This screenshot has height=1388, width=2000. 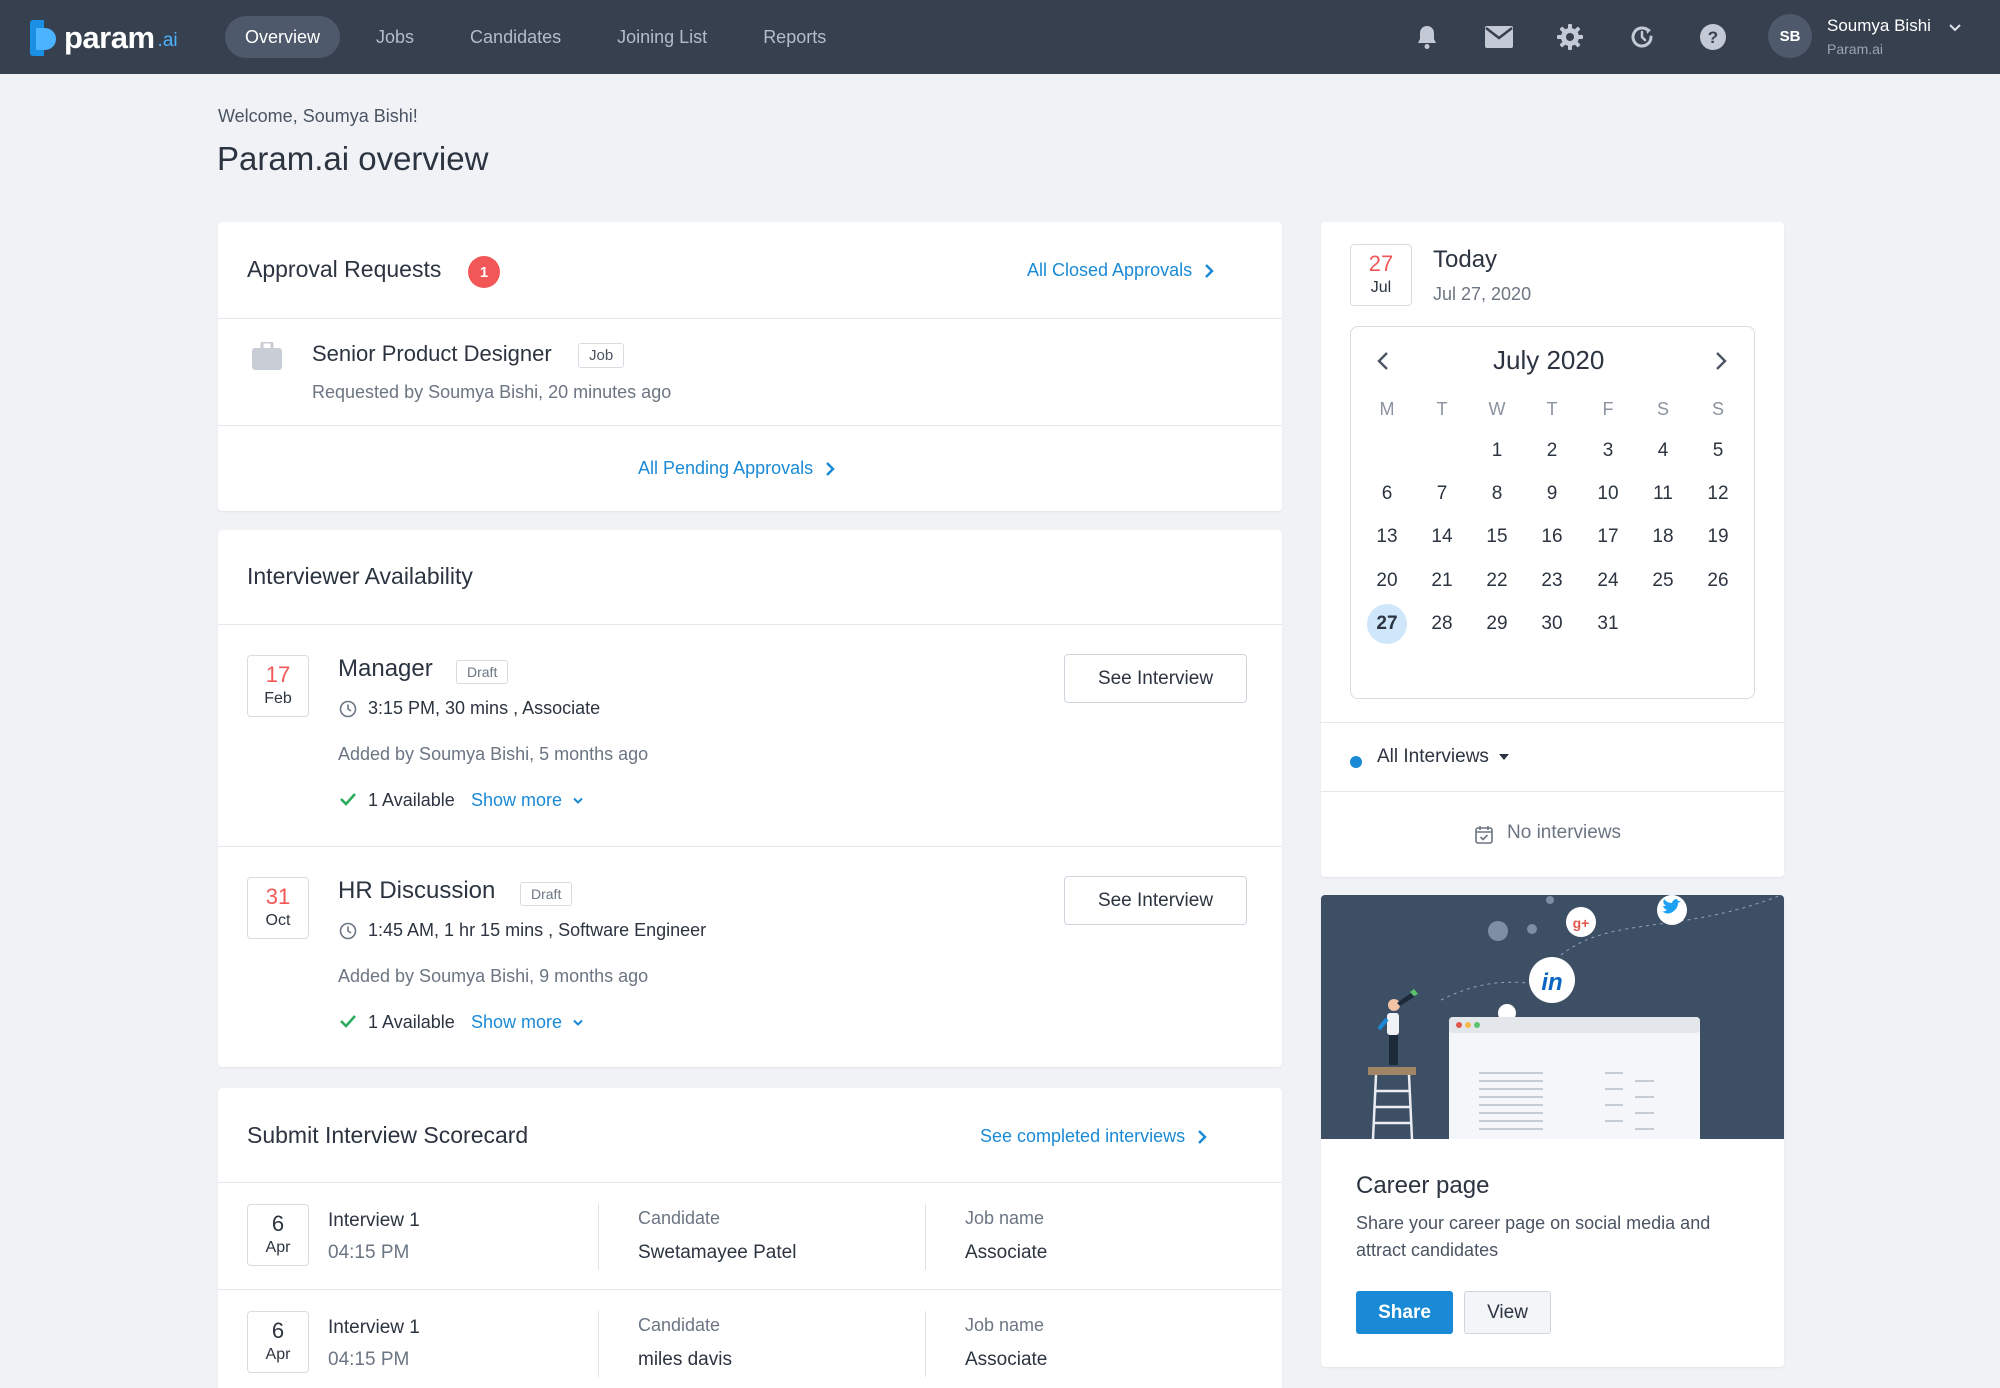 What do you see at coordinates (1497, 537) in the screenshot?
I see `calendar-day: 15` at bounding box center [1497, 537].